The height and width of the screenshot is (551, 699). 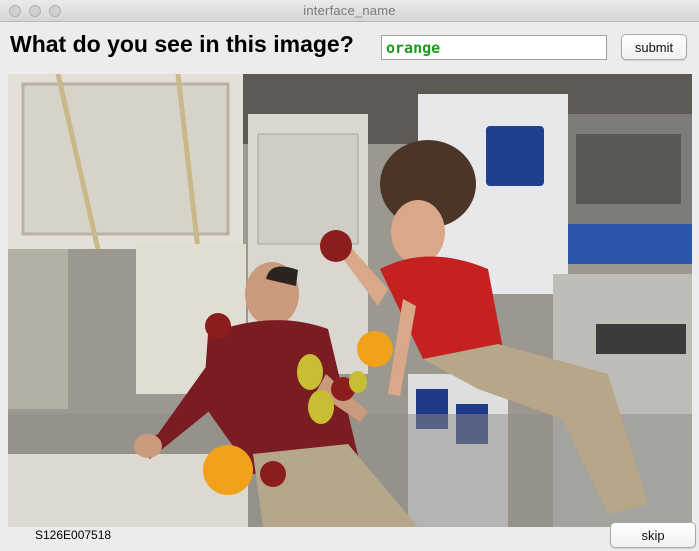 I want to click on question-prompt: What do you see in this image?, so click(x=182, y=44).